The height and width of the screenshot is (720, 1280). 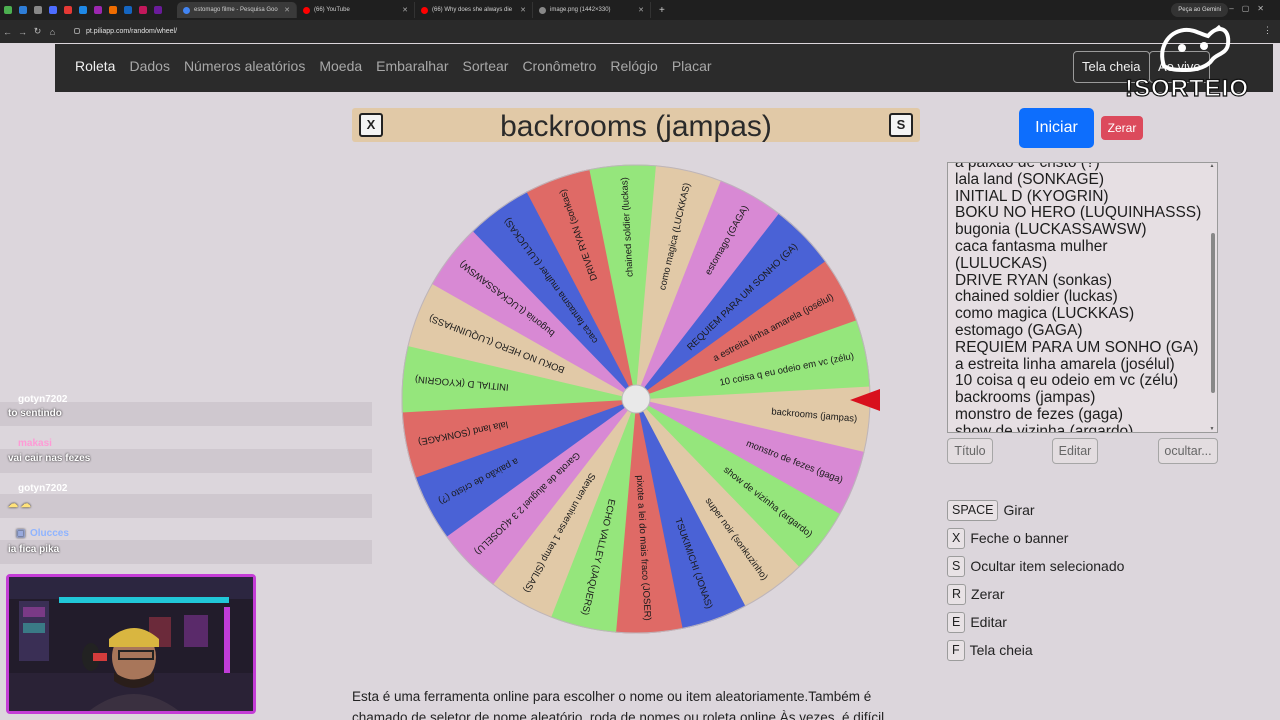 I want to click on controller-icon: !SORTEIO, so click(x=1186, y=63).